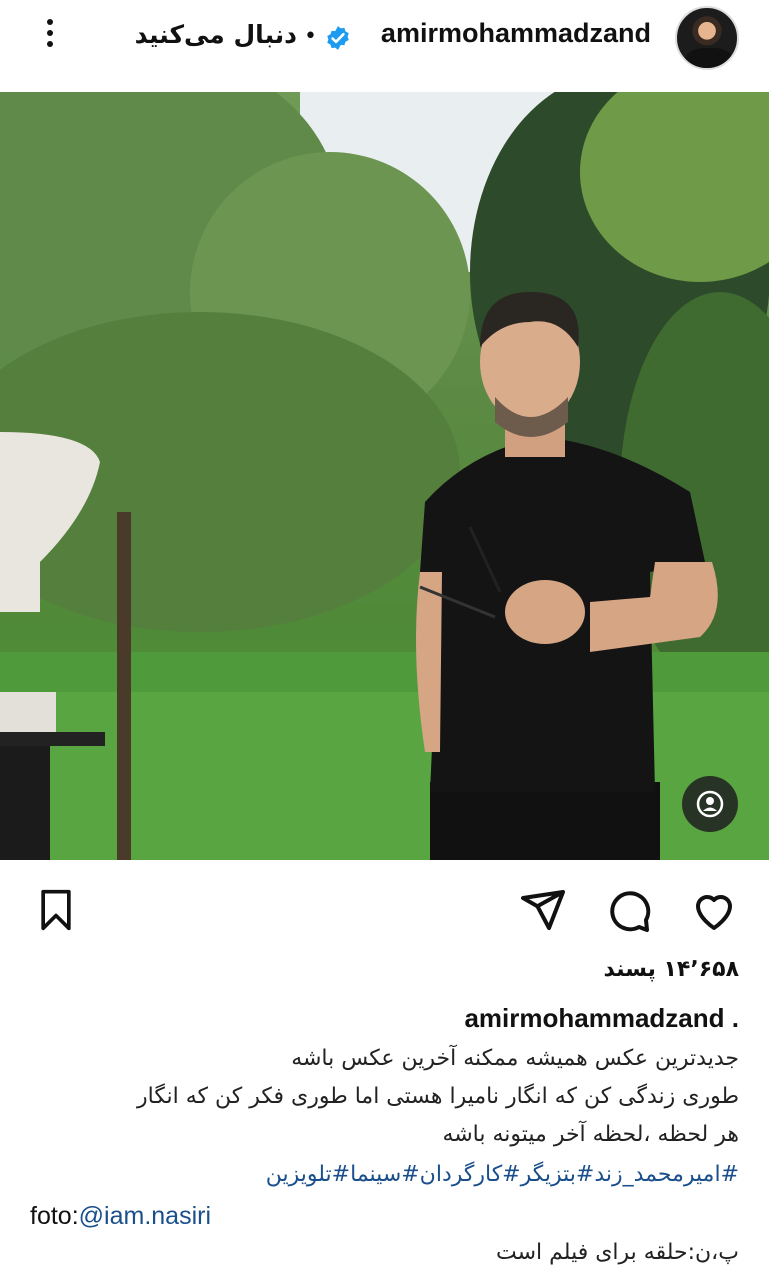  I want to click on photo-credit-link: @iam.nasiri, so click(145, 1216).